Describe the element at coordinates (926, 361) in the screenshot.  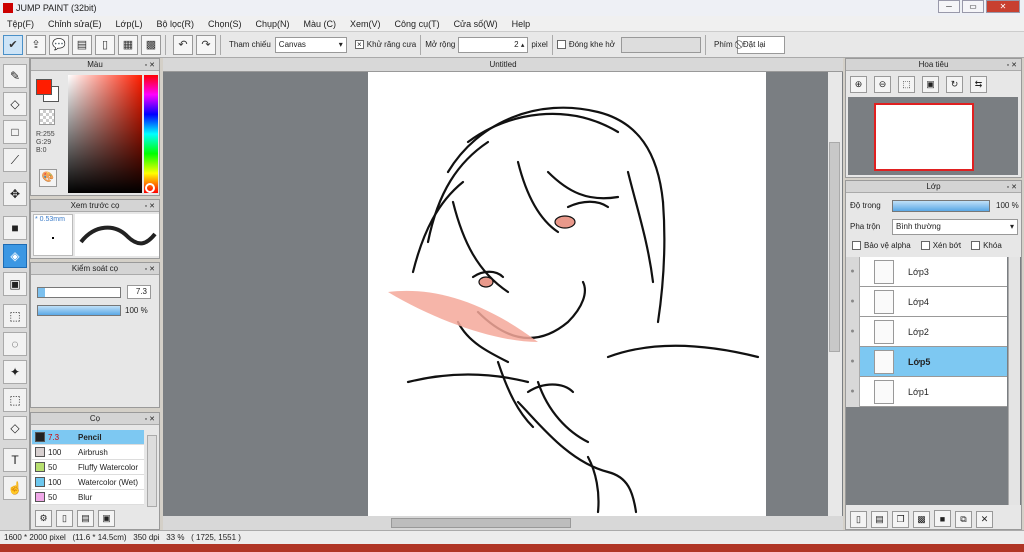
I see `layer-row-selected: ● Lớp5` at that location.